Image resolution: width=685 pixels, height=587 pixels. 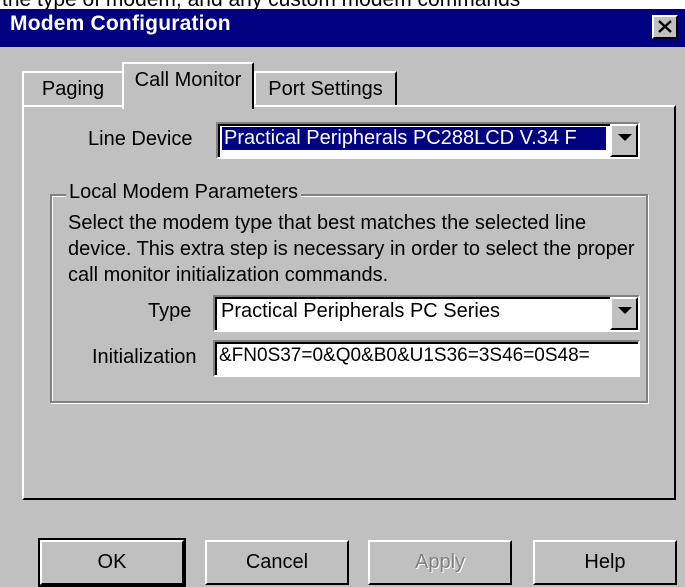 I want to click on initialization-input: &FN0S37=0&Q0&B0&U1S36=3S46=0S48=, so click(x=426, y=358).